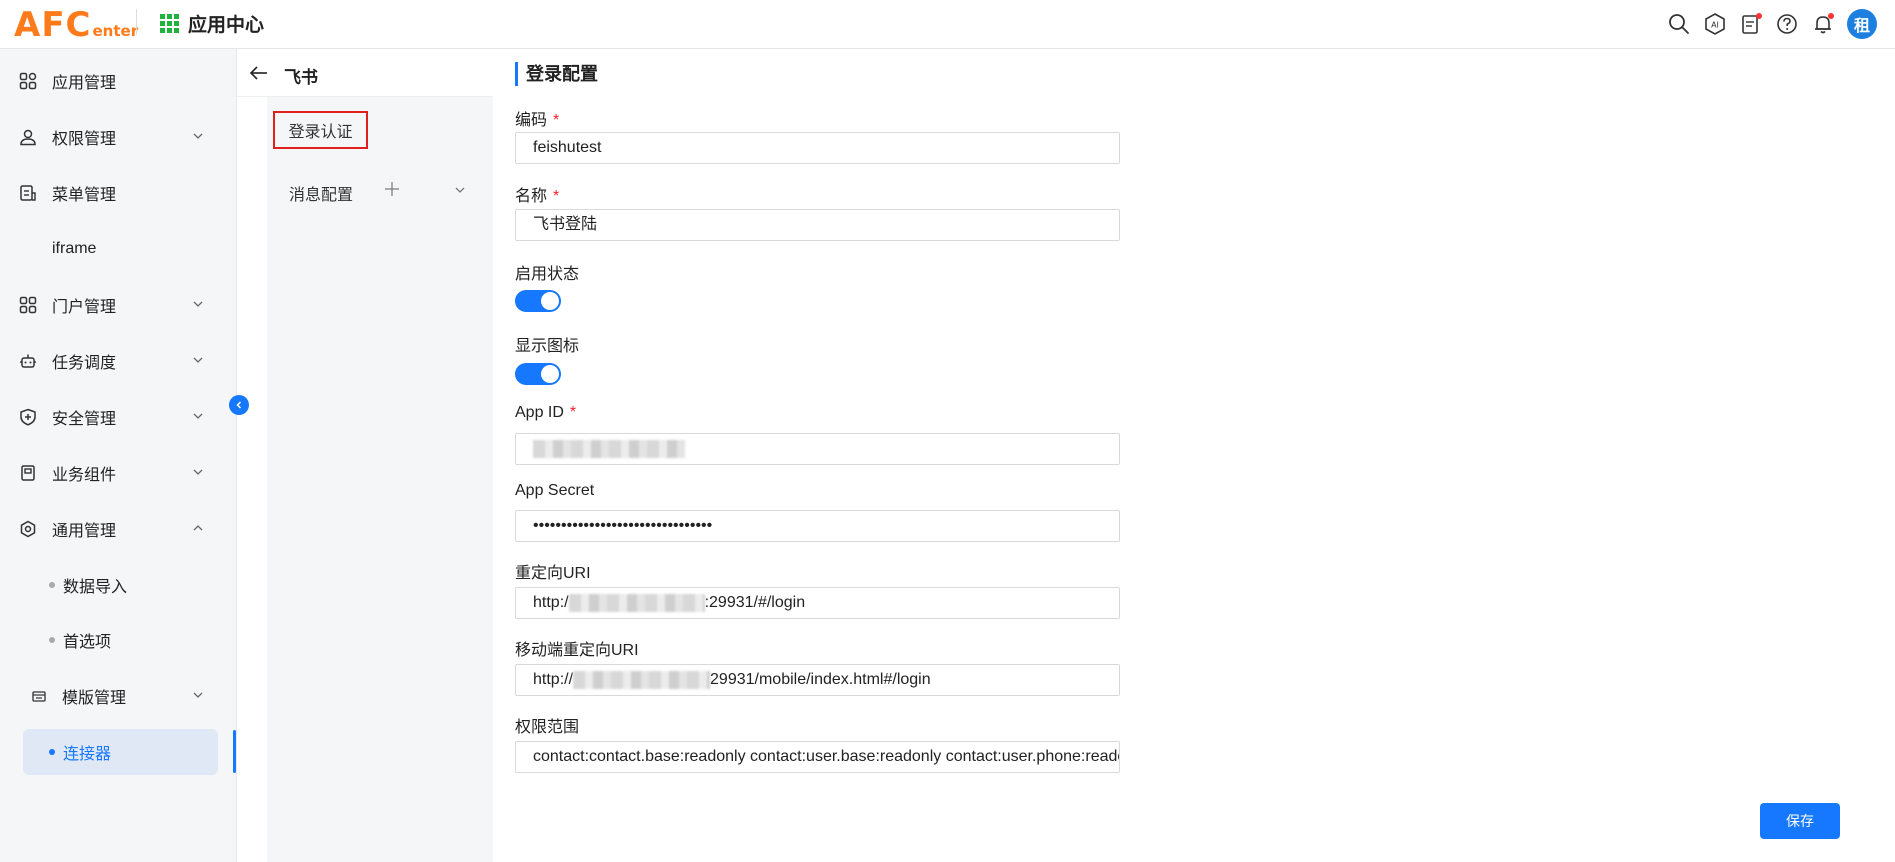 Image resolution: width=1895 pixels, height=862 pixels. I want to click on portal-icon, so click(28, 305).